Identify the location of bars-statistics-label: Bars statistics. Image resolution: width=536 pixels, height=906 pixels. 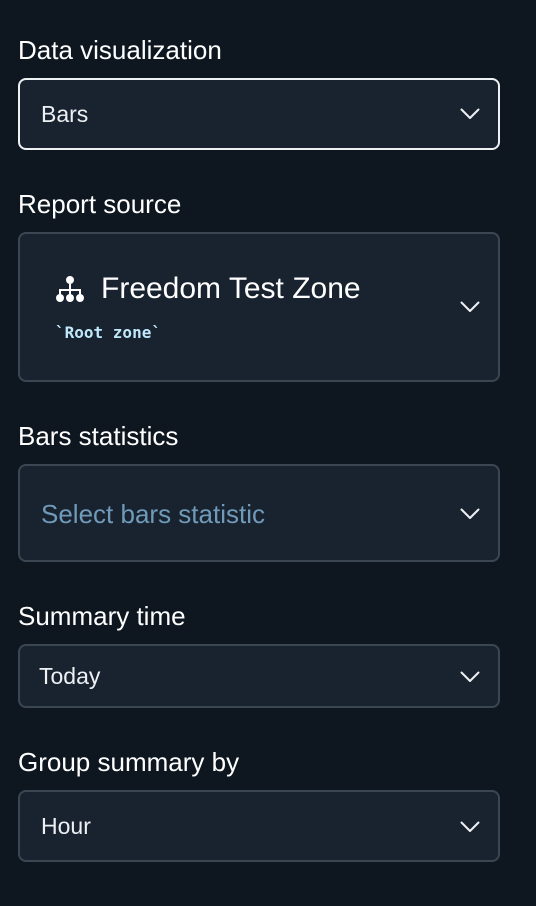
(98, 436).